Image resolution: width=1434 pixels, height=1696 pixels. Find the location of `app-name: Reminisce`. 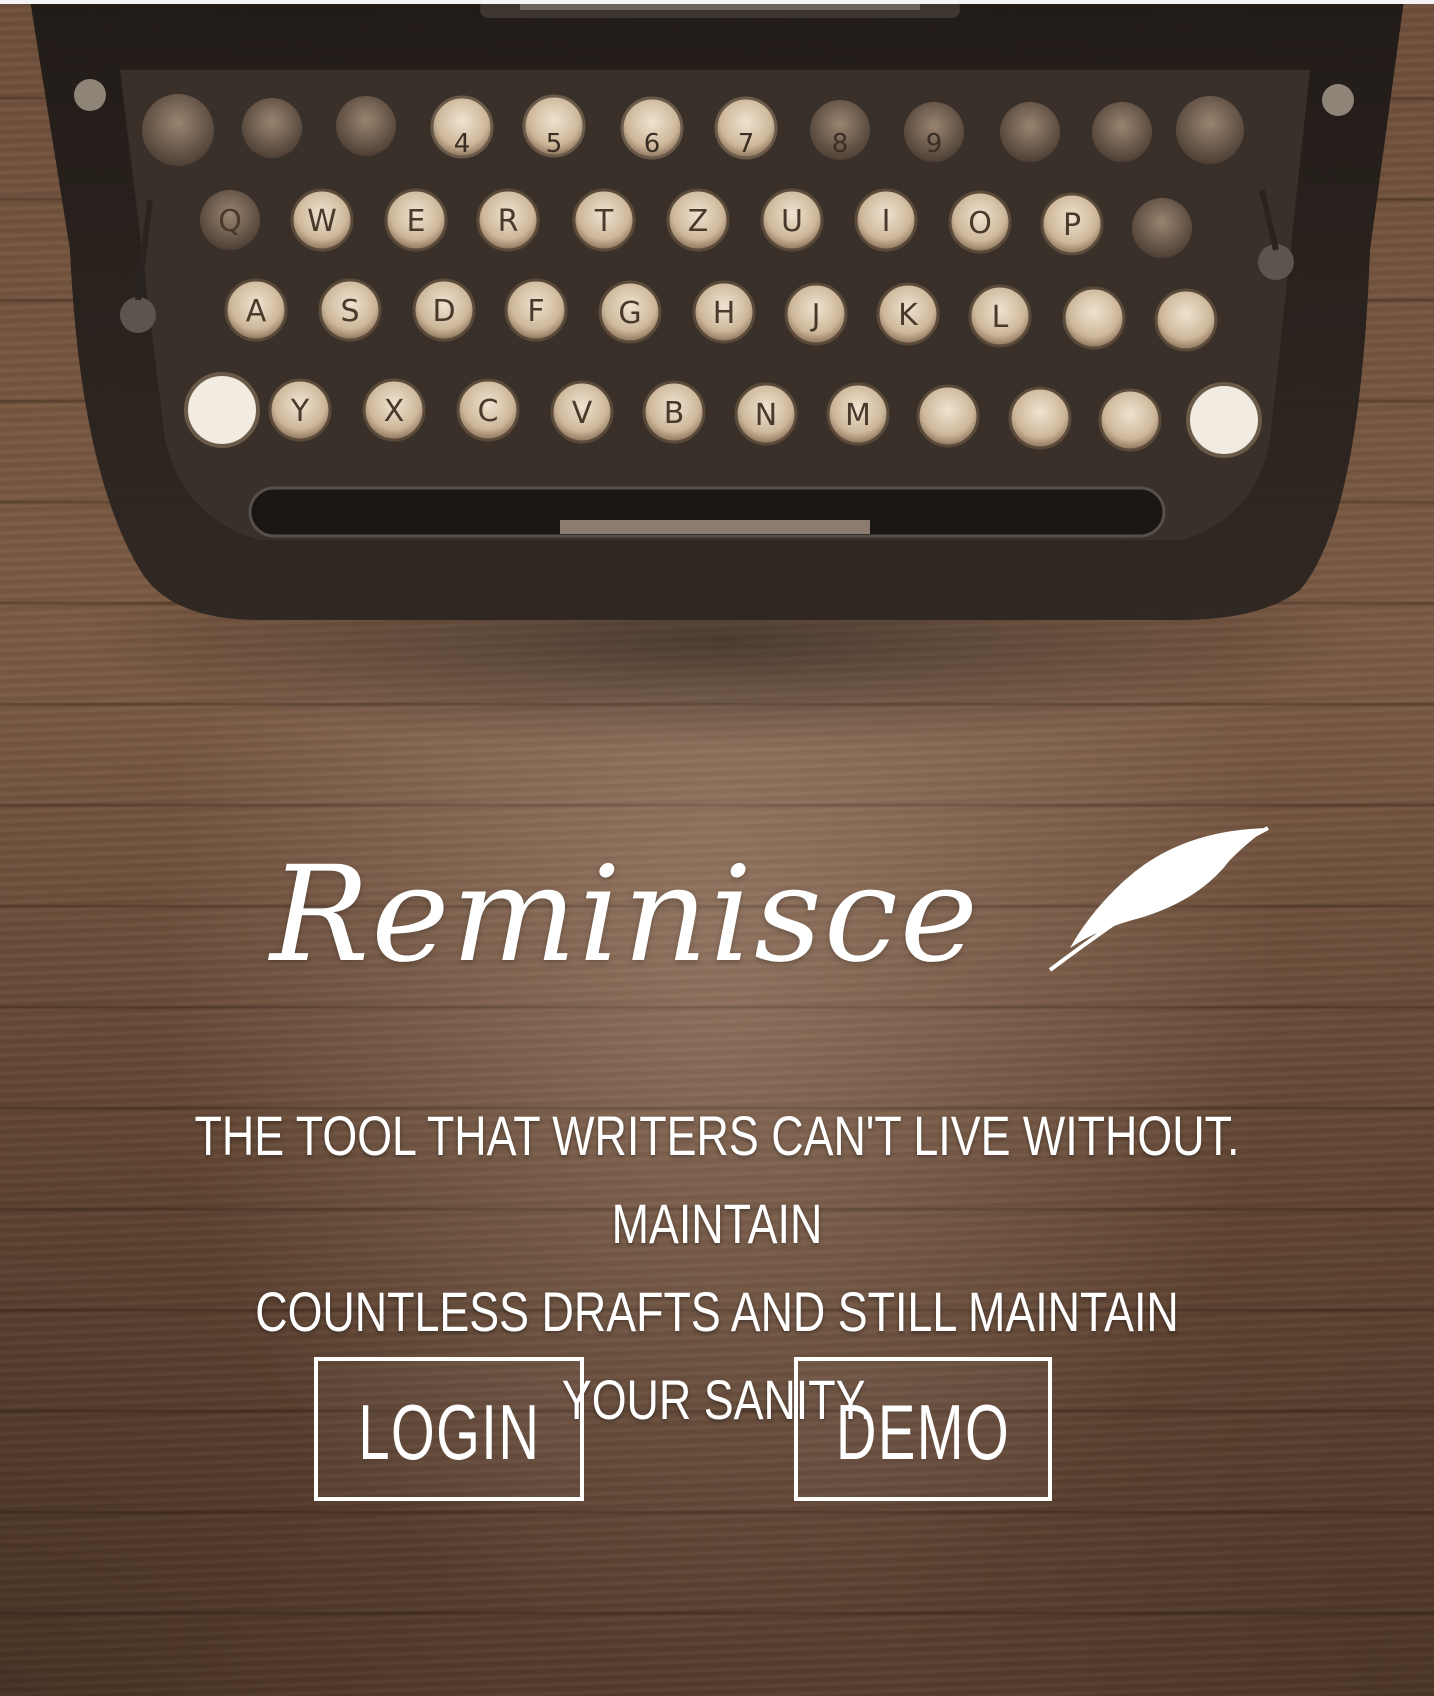

app-name: Reminisce is located at coordinates (625, 915).